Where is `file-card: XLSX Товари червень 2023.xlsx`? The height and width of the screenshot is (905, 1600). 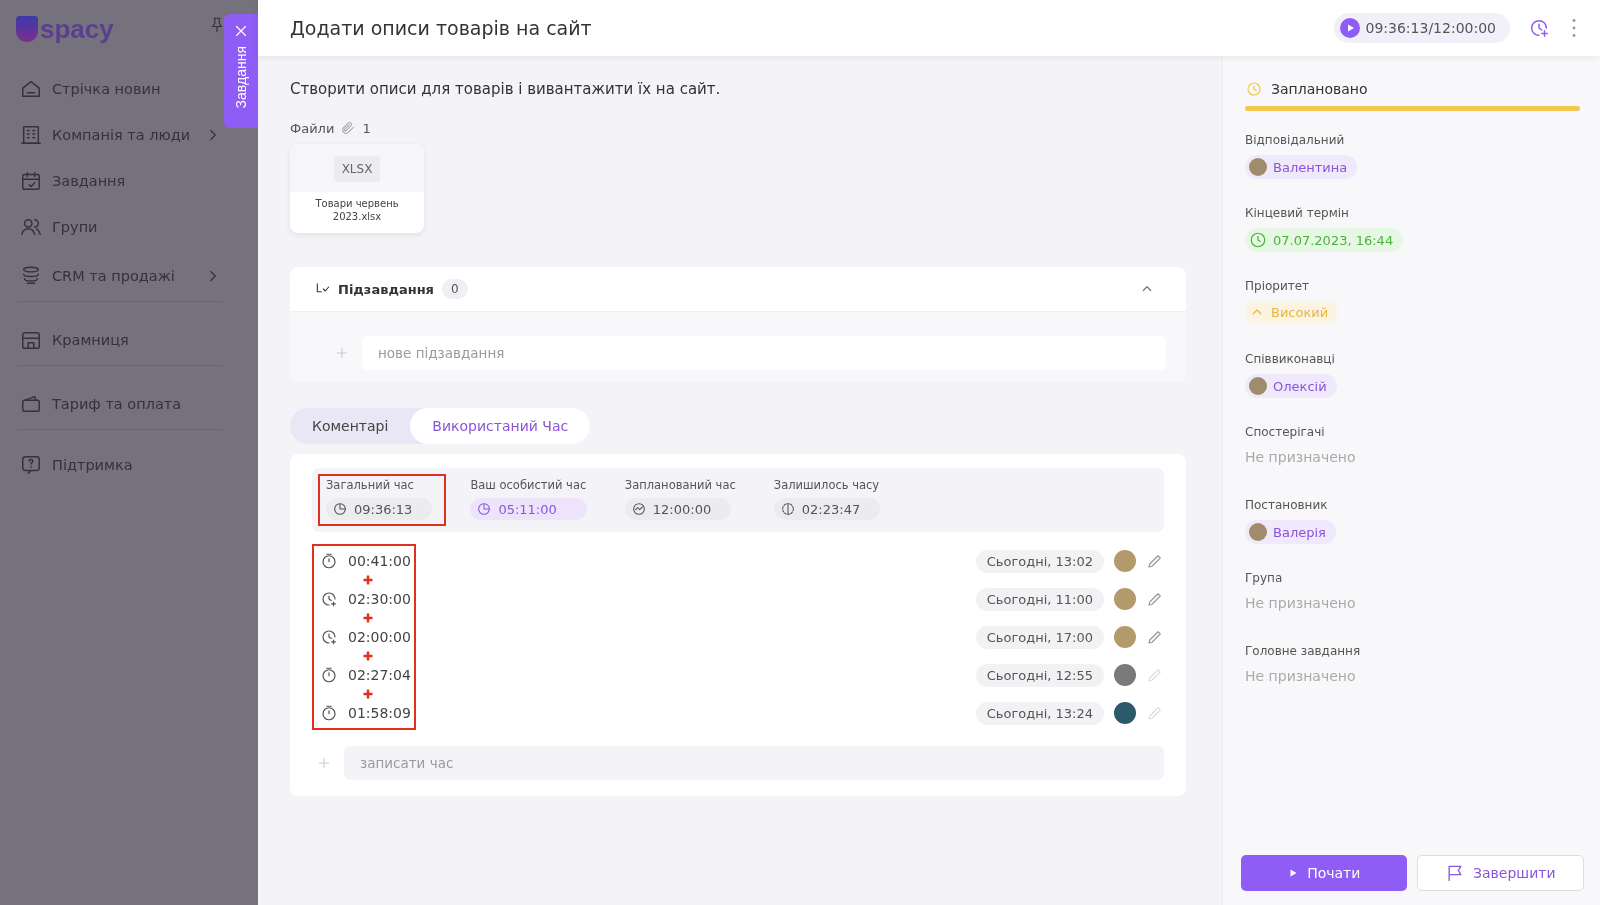
file-card: XLSX Товари червень 2023.xlsx is located at coordinates (357, 188).